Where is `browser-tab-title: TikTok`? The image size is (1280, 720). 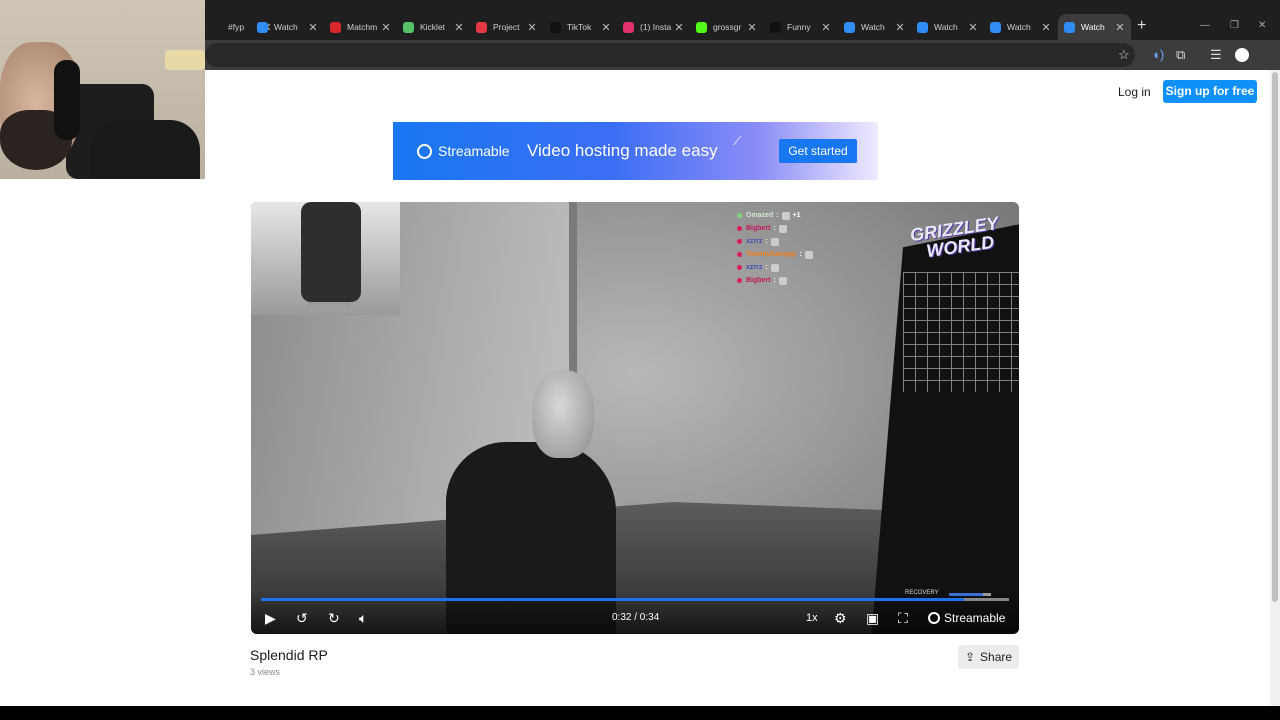
browser-tab-title: TikTok is located at coordinates (579, 27).